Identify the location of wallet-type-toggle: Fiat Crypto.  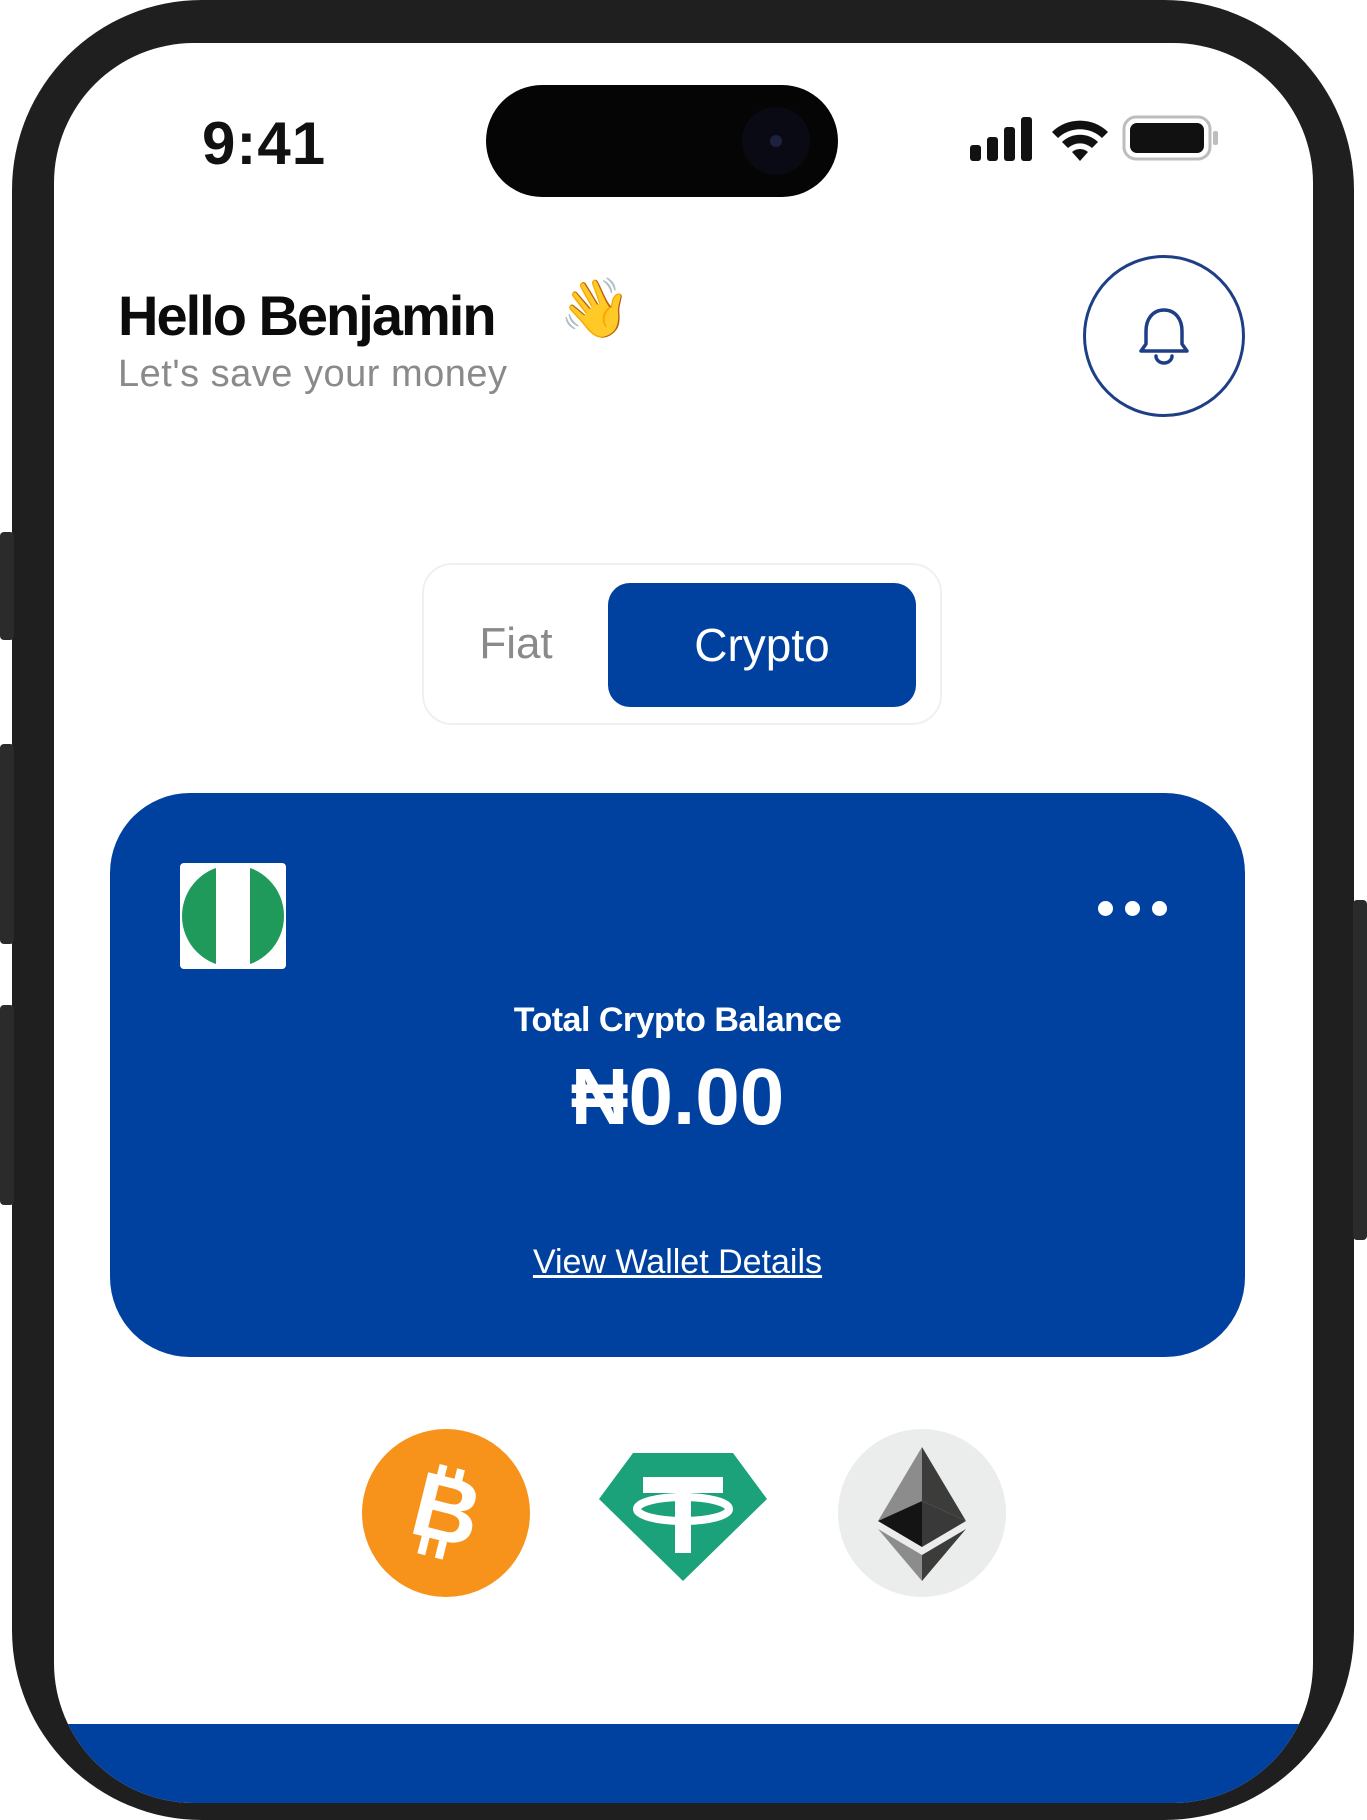
(682, 644).